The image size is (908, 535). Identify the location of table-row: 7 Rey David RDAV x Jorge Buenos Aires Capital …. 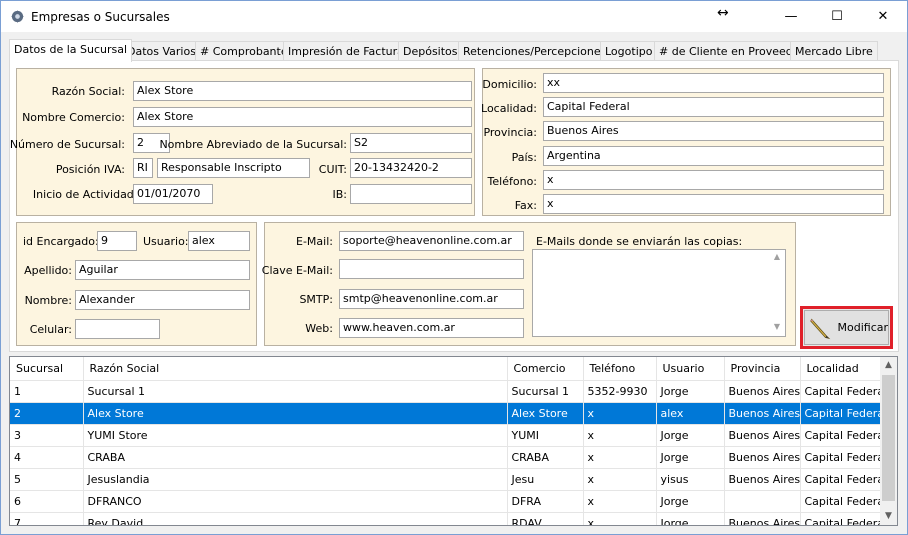
(445, 518).